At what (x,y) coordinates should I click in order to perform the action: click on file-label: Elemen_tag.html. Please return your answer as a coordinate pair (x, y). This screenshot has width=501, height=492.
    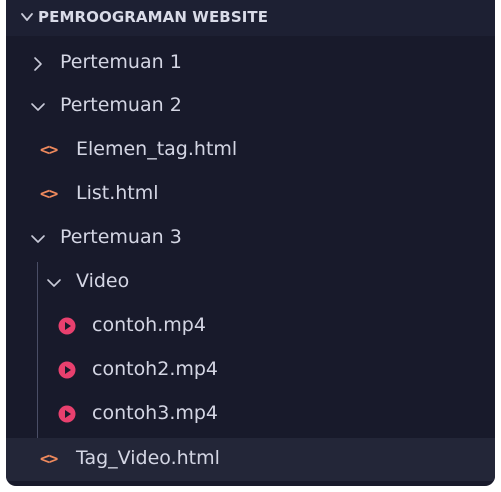
    Looking at the image, I should click on (157, 149).